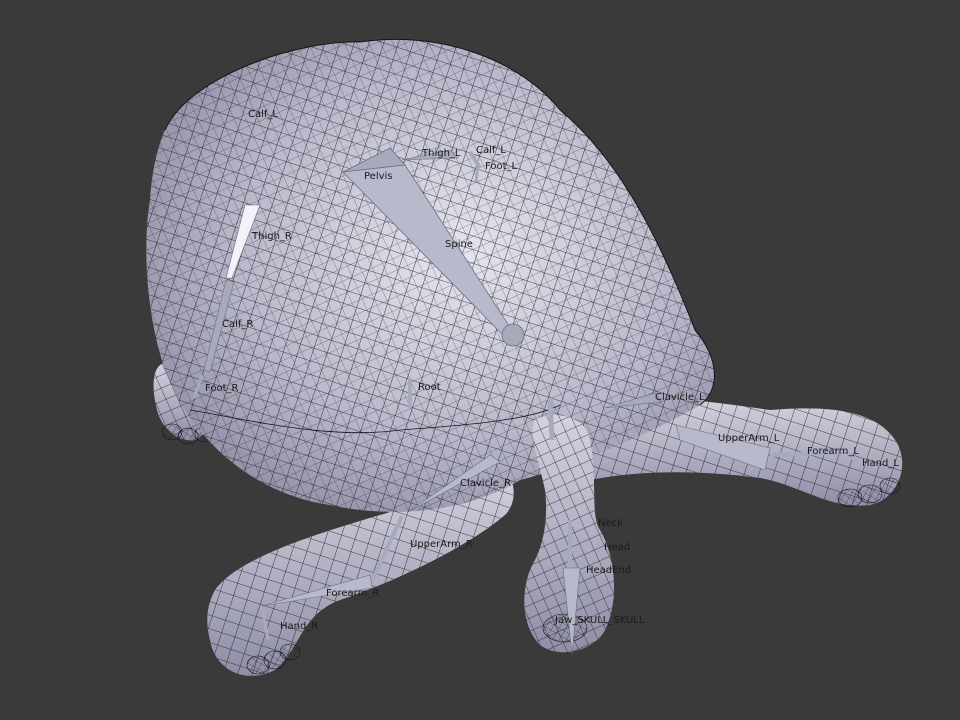 The width and height of the screenshot is (960, 720). Describe the element at coordinates (501, 167) in the screenshot. I see `bone-label-foot-l: Foot_L` at that location.